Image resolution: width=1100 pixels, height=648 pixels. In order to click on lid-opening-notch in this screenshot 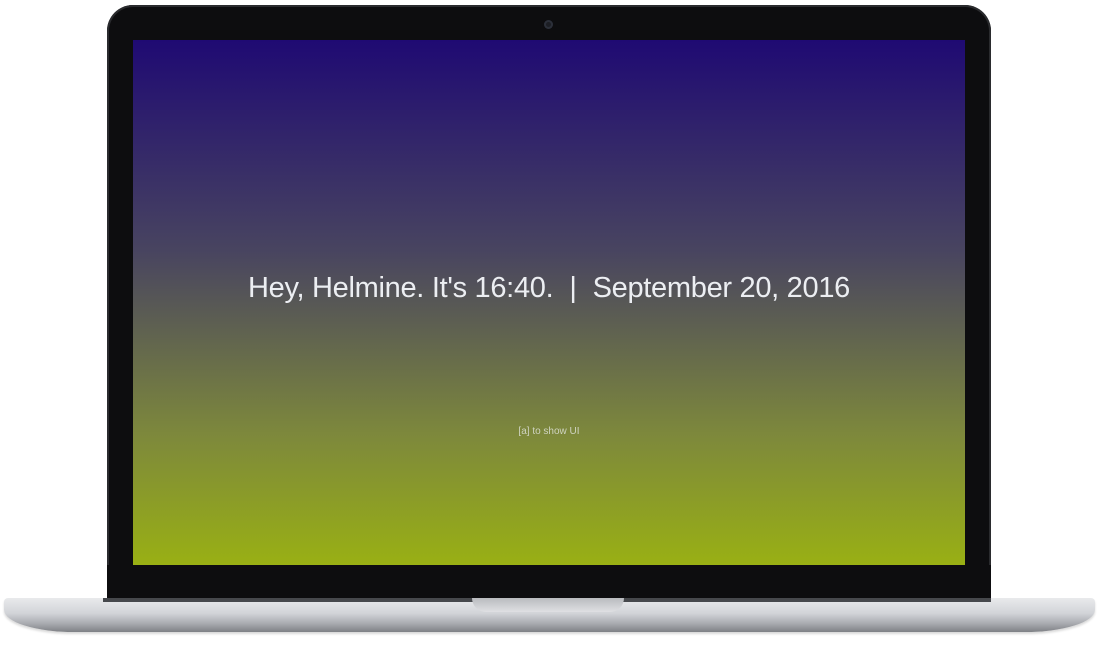, I will do `click(548, 605)`.